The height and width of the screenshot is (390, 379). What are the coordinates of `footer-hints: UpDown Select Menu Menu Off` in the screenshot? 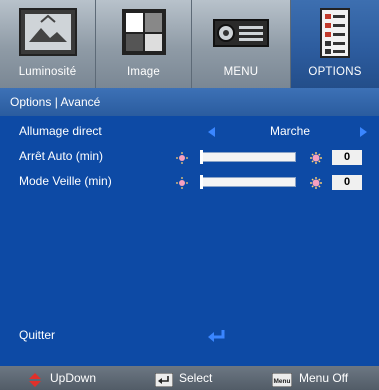 It's located at (189, 378).